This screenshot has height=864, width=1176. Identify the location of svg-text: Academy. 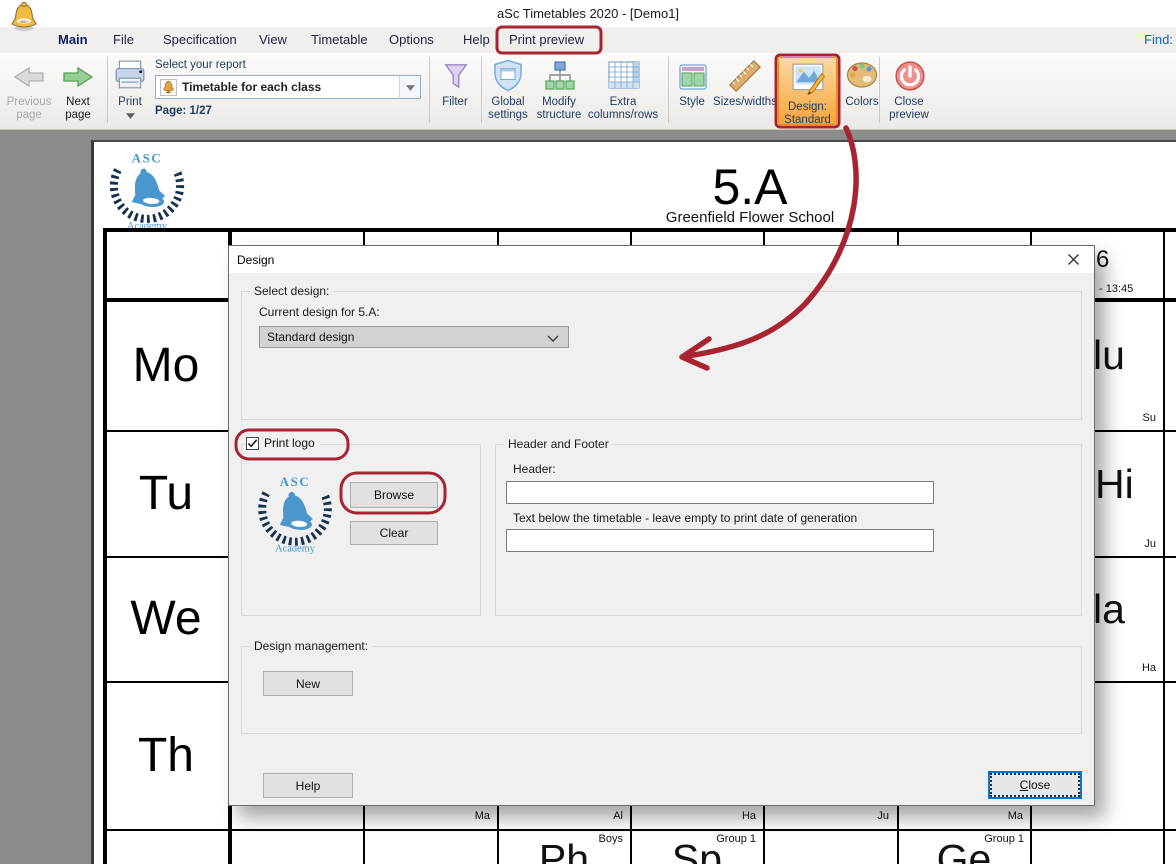
(295, 549).